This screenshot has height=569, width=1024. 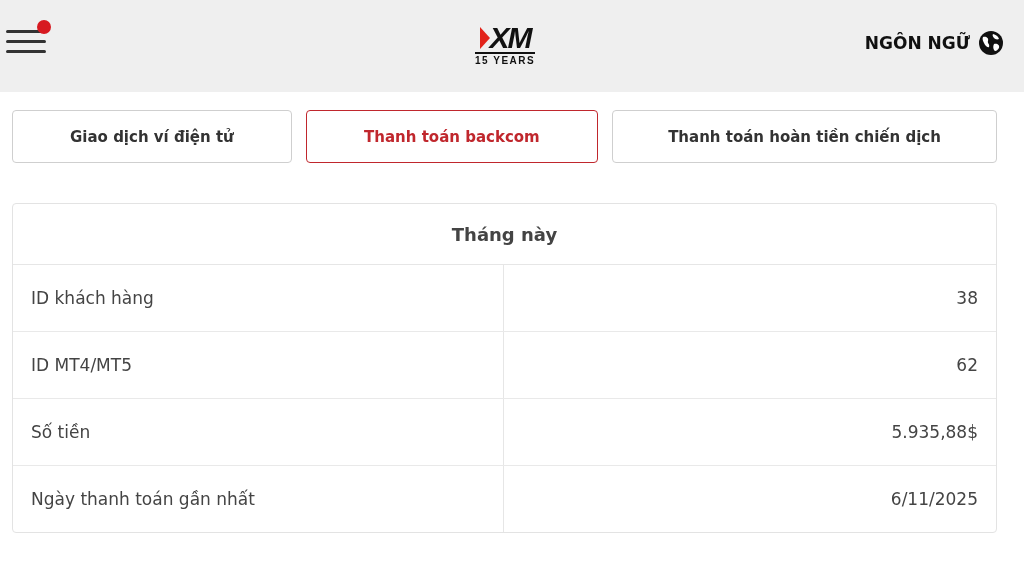 I want to click on table-cell: Ngày thanh toán gần nhất, so click(x=258, y=499).